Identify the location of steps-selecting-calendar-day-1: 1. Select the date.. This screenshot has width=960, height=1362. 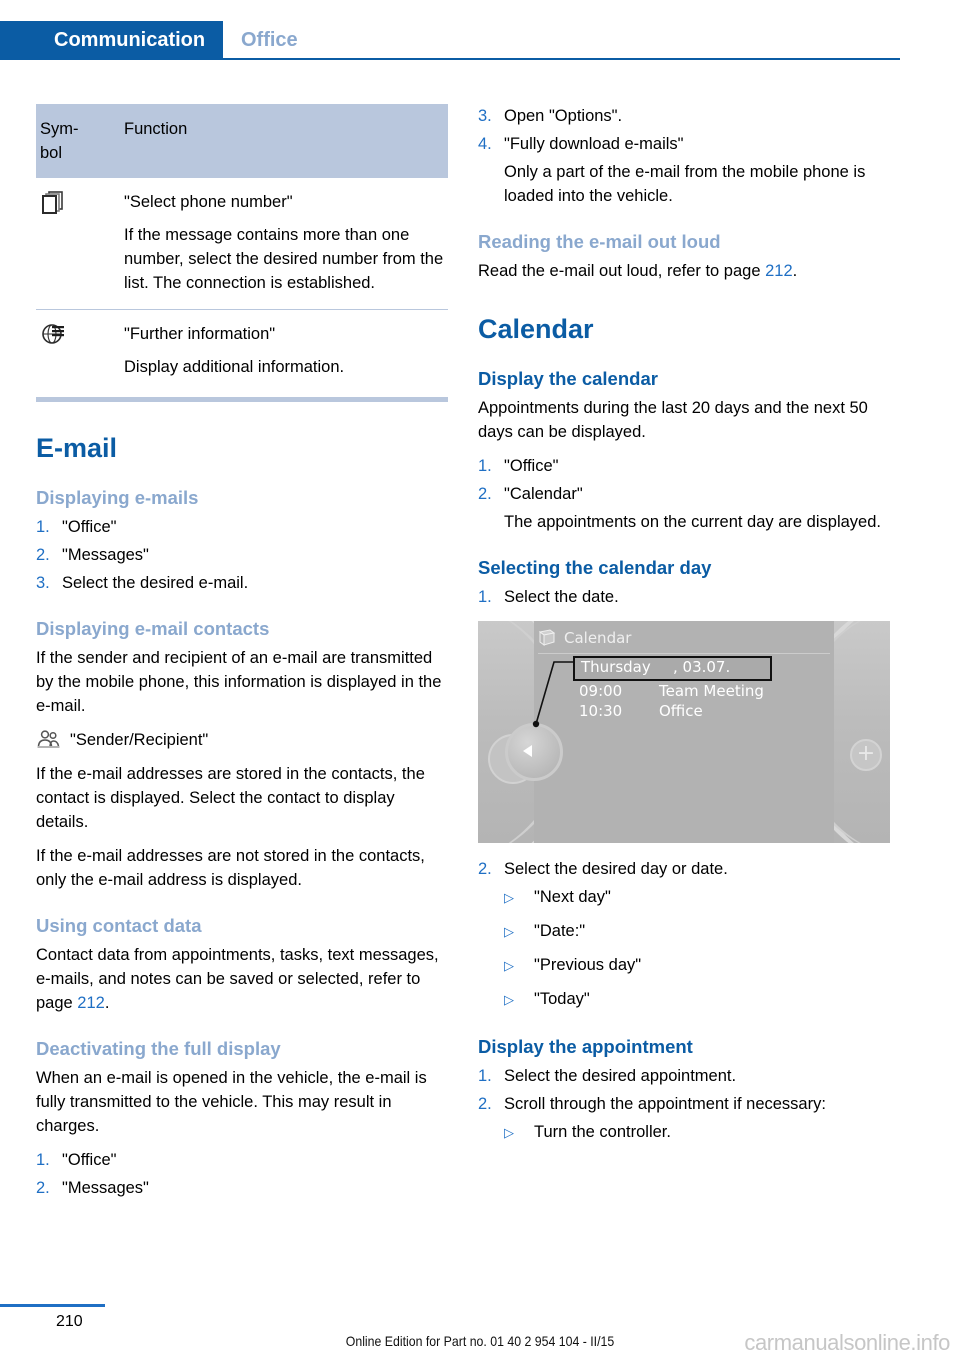
(684, 597).